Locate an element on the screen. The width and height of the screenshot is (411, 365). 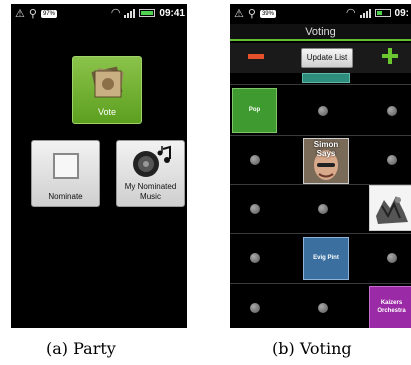
vote-button: Vote is located at coordinates (107, 90).